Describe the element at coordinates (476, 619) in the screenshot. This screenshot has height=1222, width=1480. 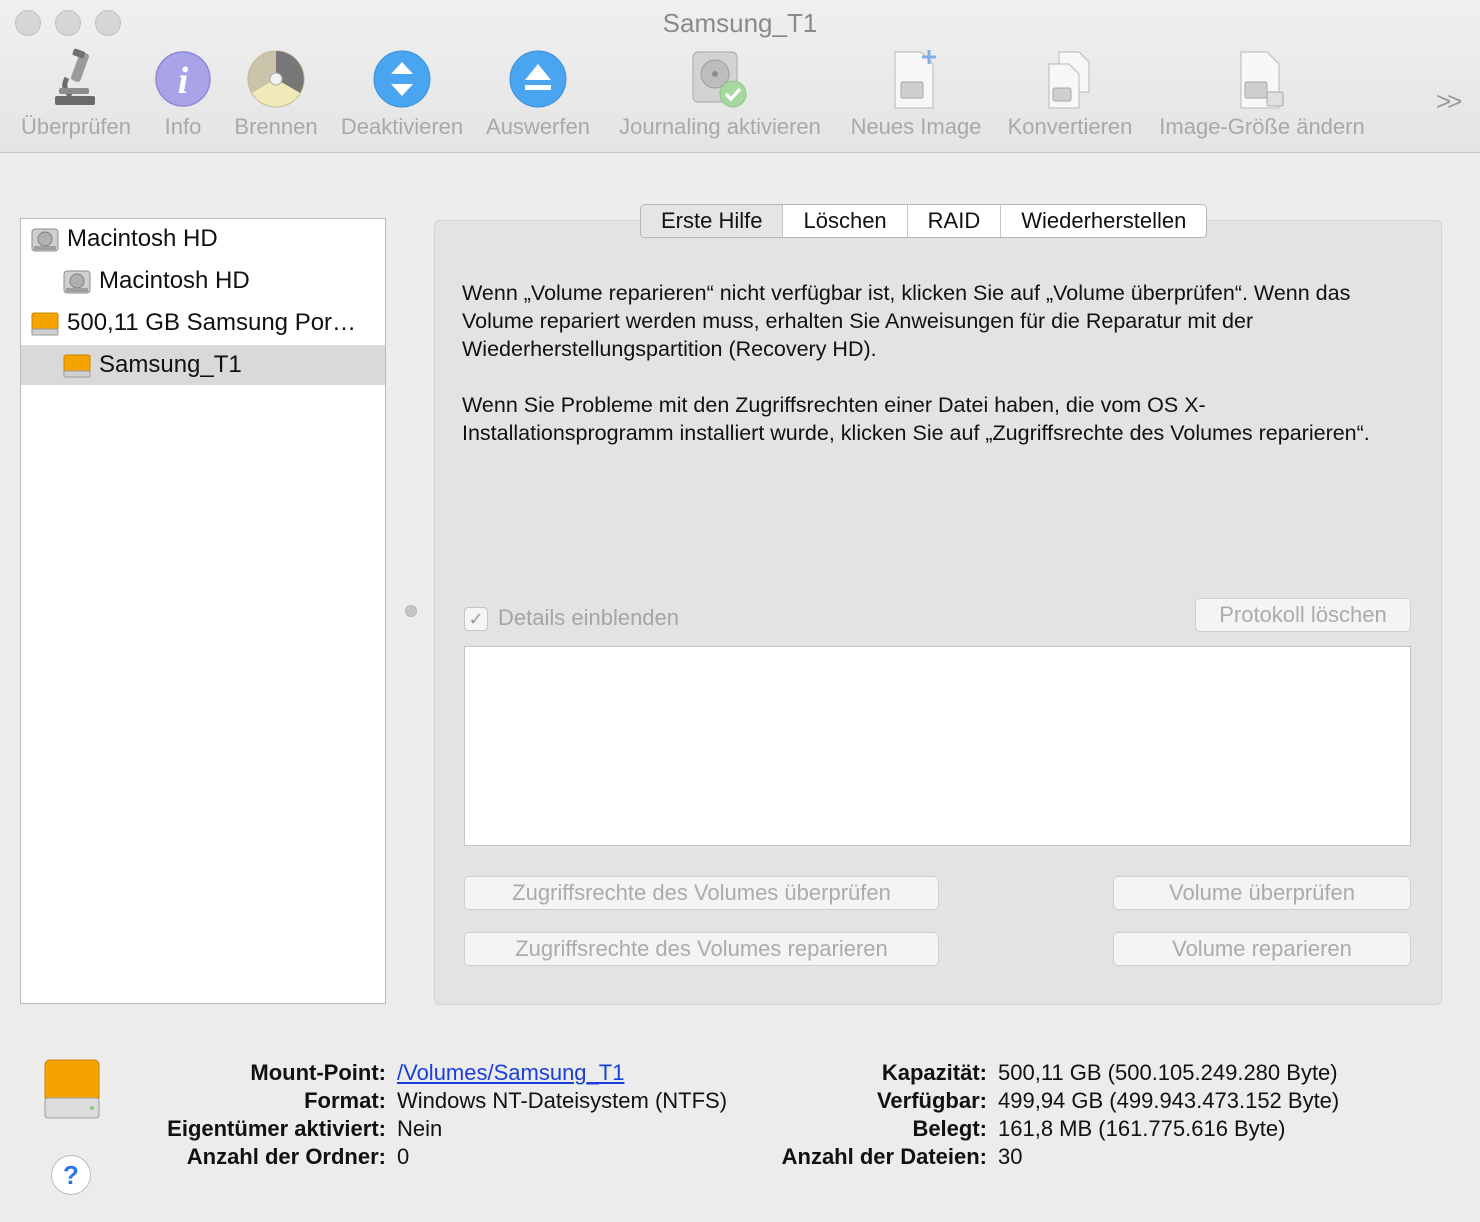
I see `show-details-checkbox: ✓` at that location.